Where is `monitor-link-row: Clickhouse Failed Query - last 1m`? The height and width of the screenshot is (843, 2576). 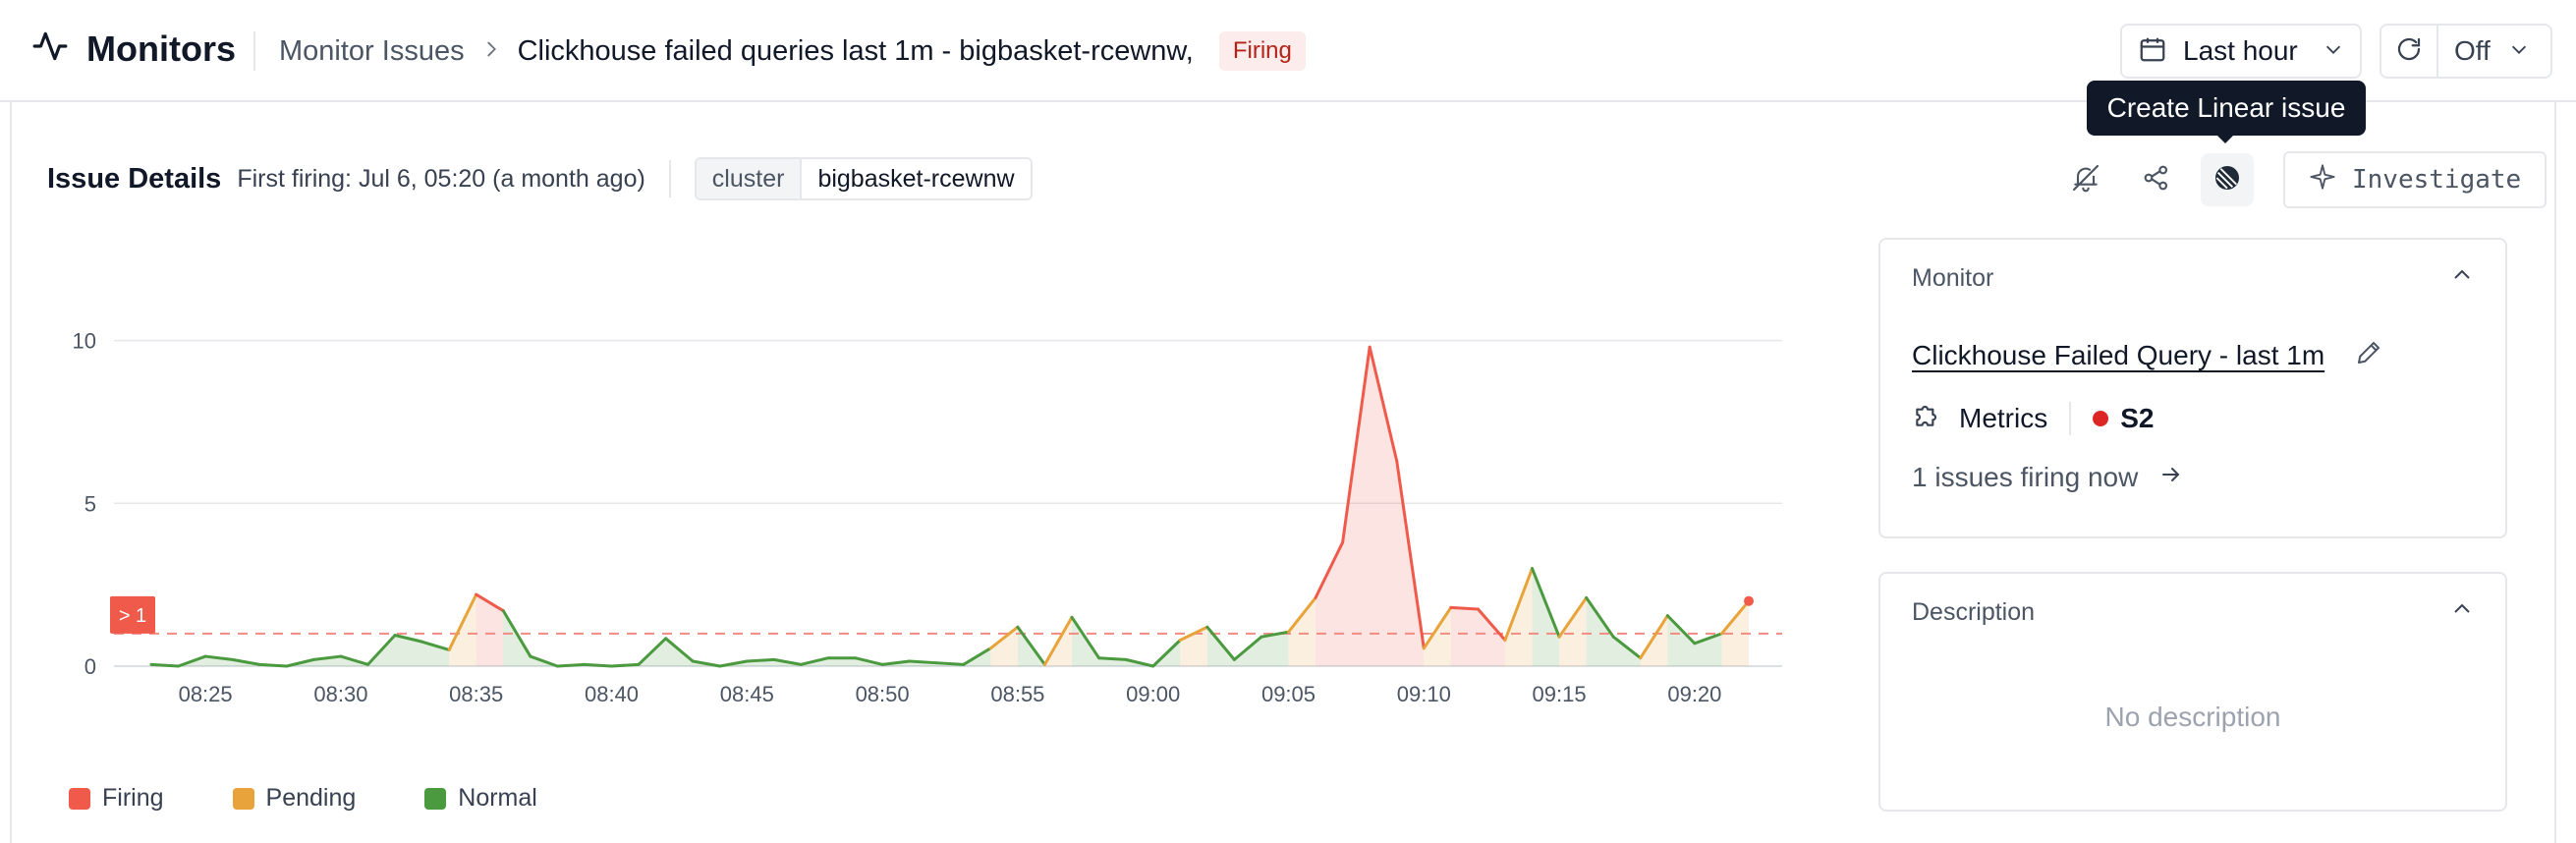
monitor-link-row: Clickhouse Failed Query - last 1m is located at coordinates (2147, 355).